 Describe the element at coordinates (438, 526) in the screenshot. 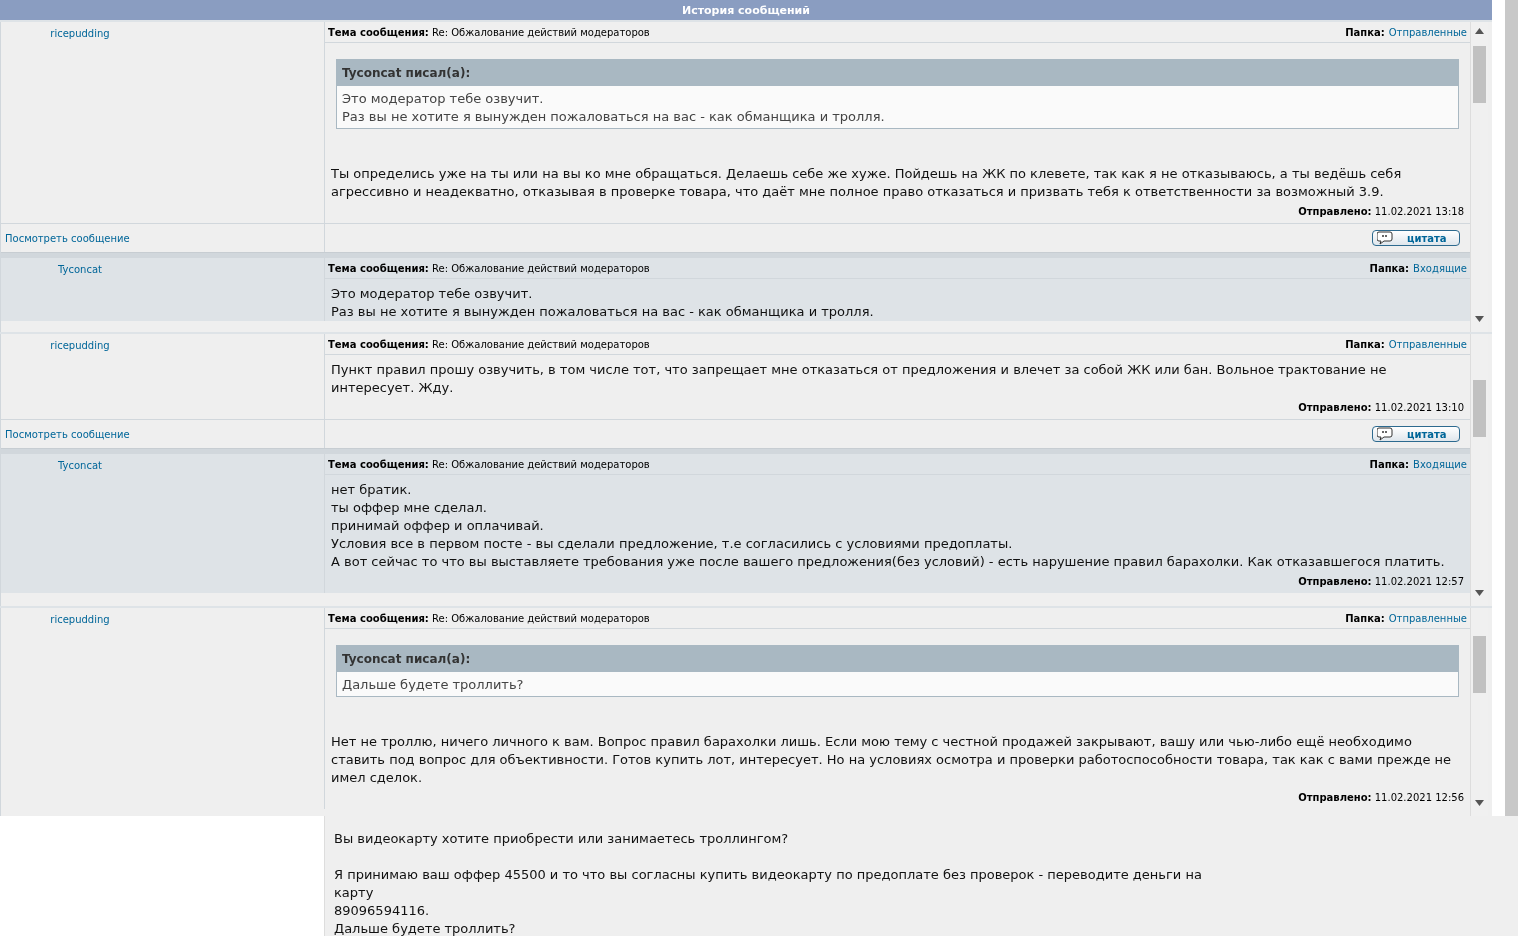

I see `message-text: принимай оффер и оплачивай.` at that location.